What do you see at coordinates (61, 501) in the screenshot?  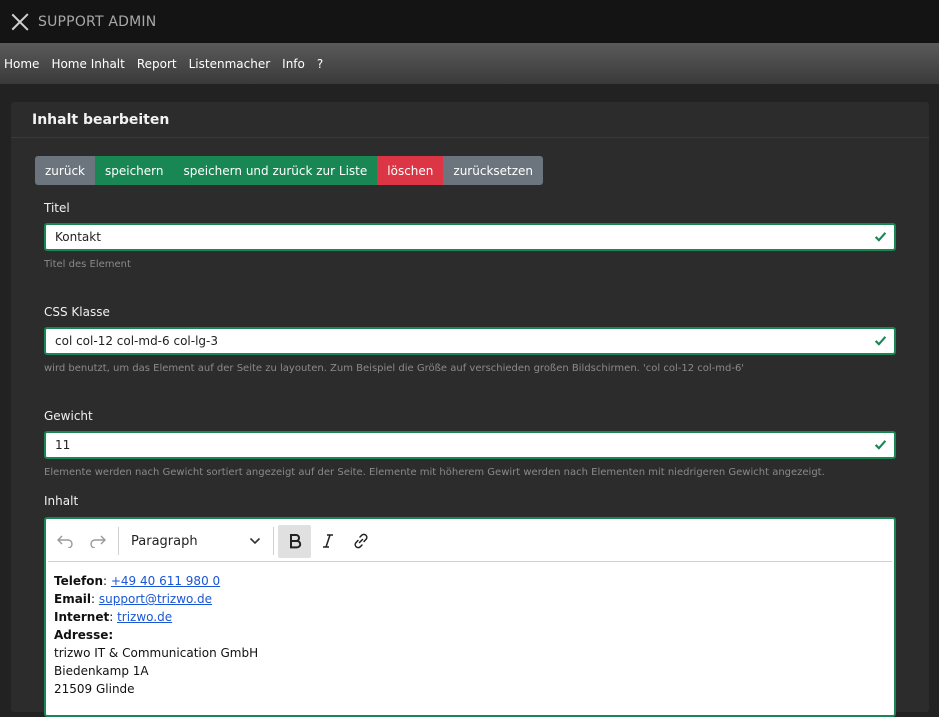 I see `inhalt-label: Inhalt` at bounding box center [61, 501].